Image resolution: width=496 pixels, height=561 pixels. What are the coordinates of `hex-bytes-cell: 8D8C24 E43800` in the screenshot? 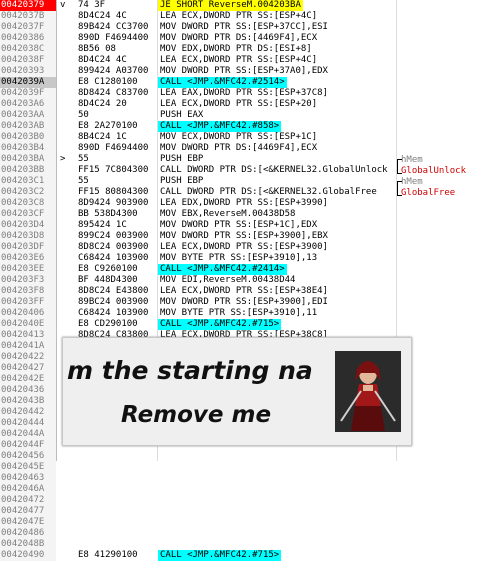 It's located at (113, 291).